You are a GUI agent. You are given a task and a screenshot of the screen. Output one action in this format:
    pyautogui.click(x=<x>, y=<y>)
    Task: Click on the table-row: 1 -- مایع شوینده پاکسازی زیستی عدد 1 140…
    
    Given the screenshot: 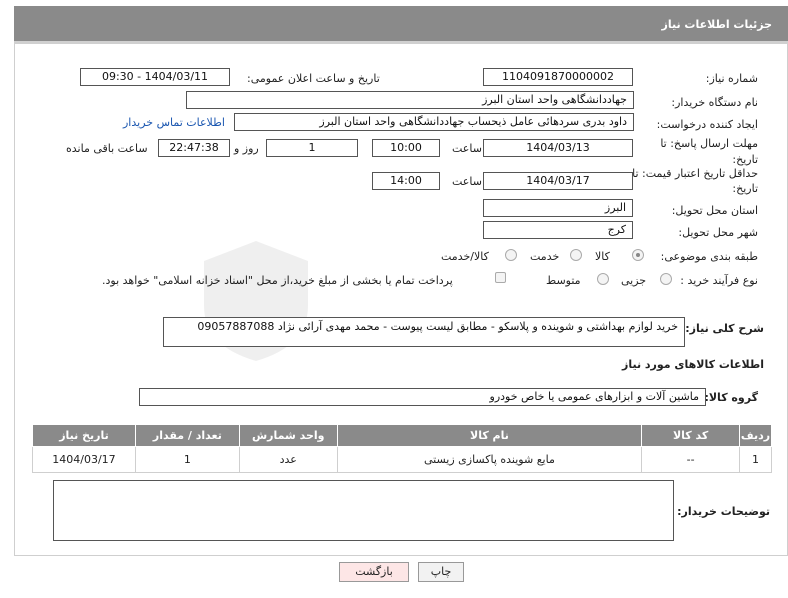 What is the action you would take?
    pyautogui.click(x=402, y=459)
    